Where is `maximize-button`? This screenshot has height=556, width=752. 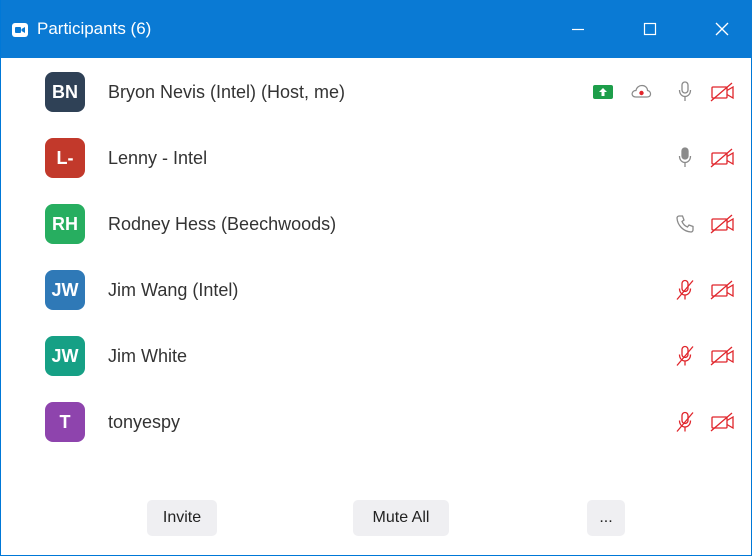
maximize-button is located at coordinates (650, 29).